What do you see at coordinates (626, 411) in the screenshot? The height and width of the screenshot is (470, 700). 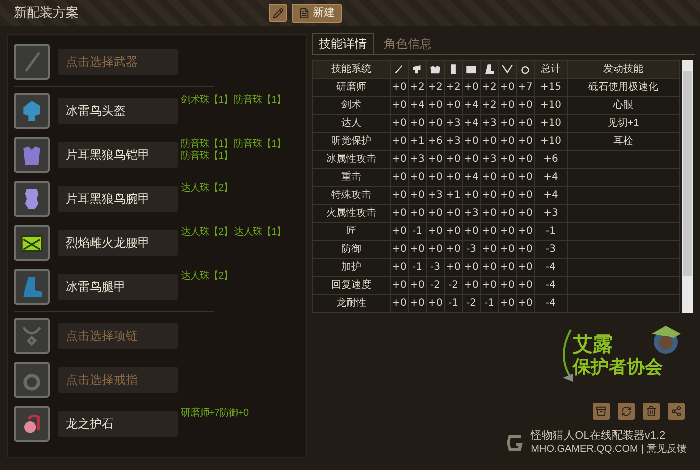 I see `refresh-button` at bounding box center [626, 411].